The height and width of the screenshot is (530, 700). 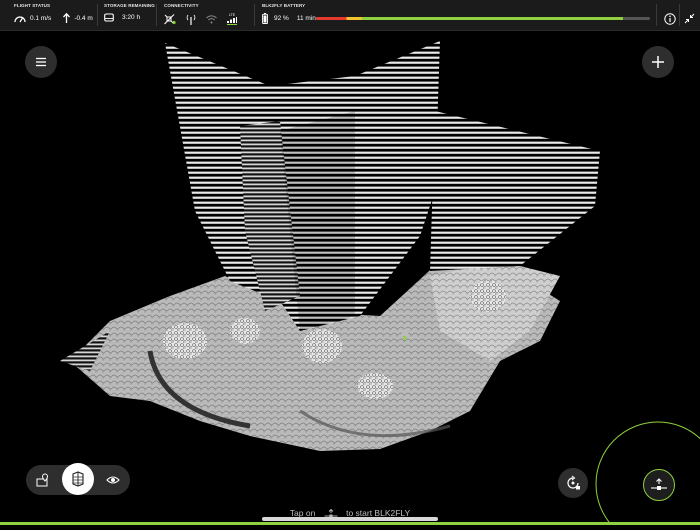 I want to click on rotate-lock-icon, so click(x=573, y=483).